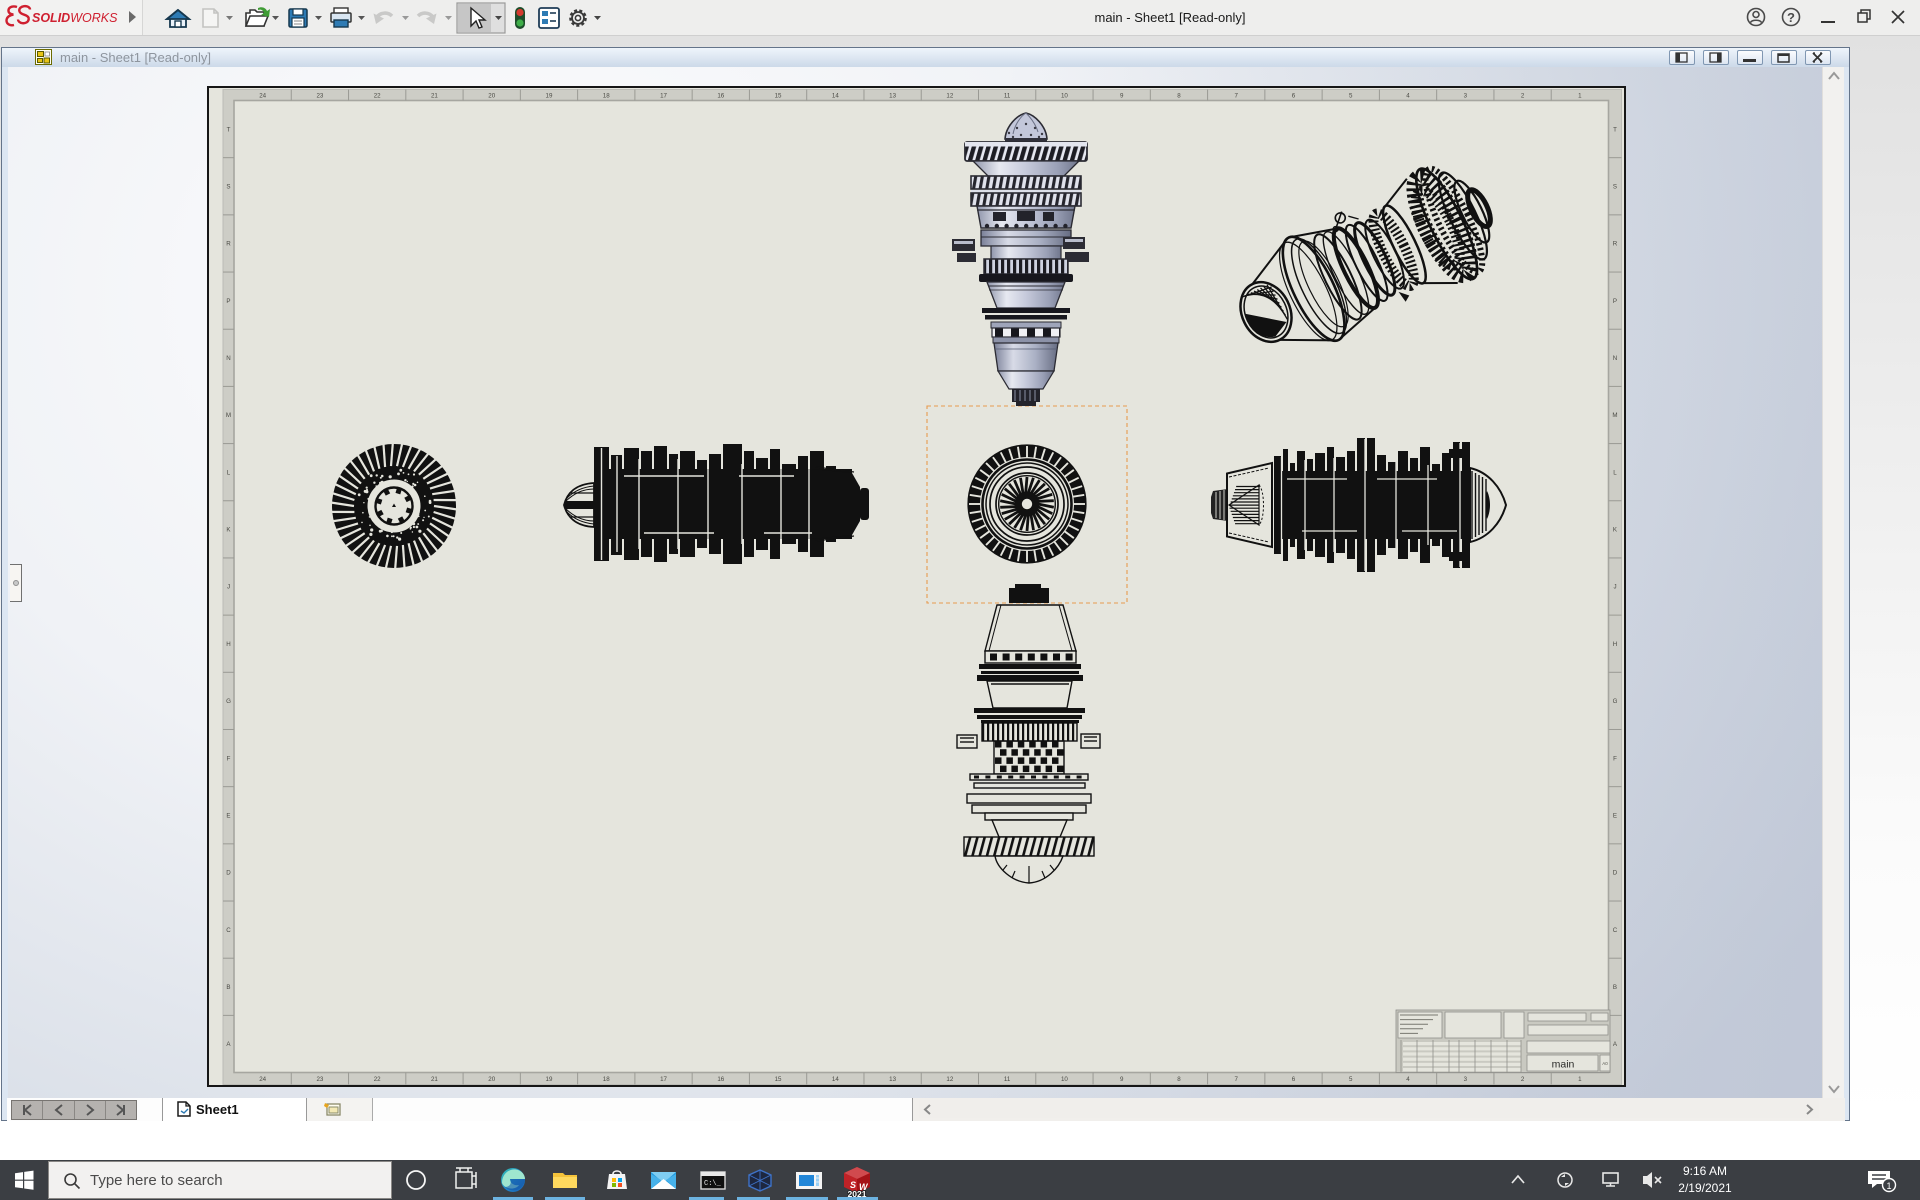  Describe the element at coordinates (1605, 1063) in the screenshot. I see `svg-text: A0` at that location.